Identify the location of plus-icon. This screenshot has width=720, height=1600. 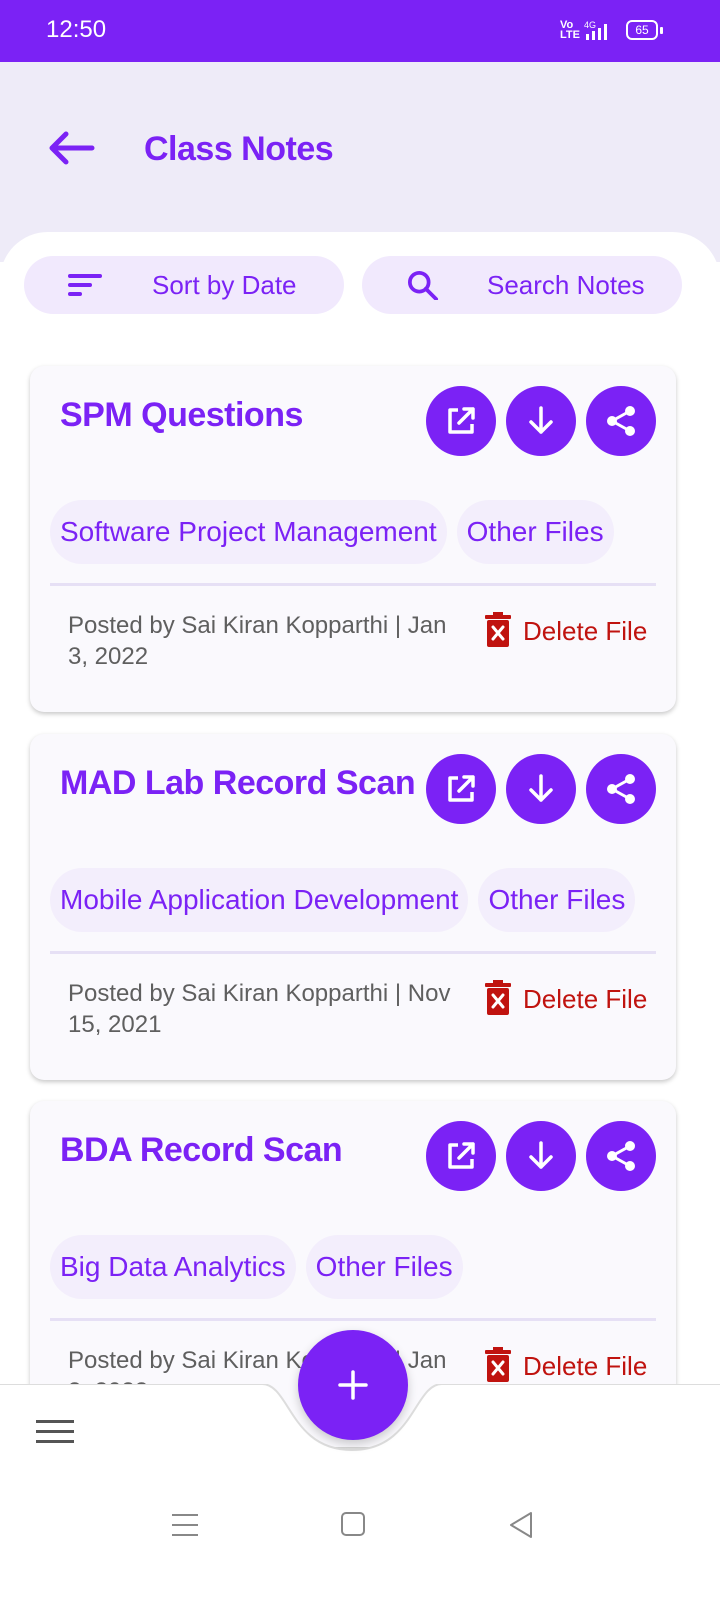
(353, 1385).